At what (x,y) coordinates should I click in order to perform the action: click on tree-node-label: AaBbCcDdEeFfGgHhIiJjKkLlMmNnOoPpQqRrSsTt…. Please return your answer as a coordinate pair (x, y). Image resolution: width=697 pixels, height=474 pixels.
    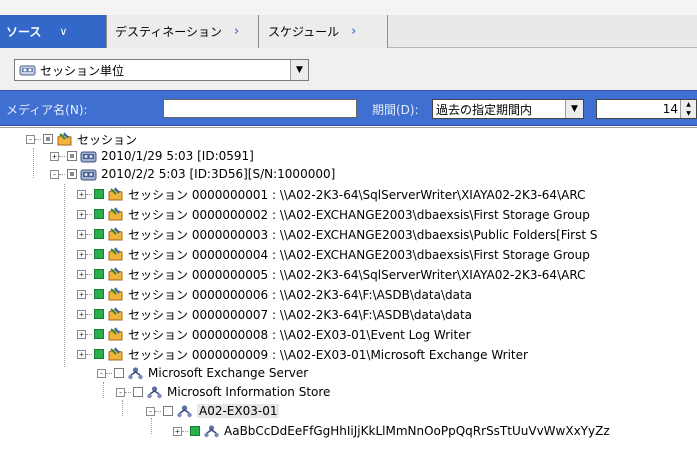
    Looking at the image, I should click on (417, 431).